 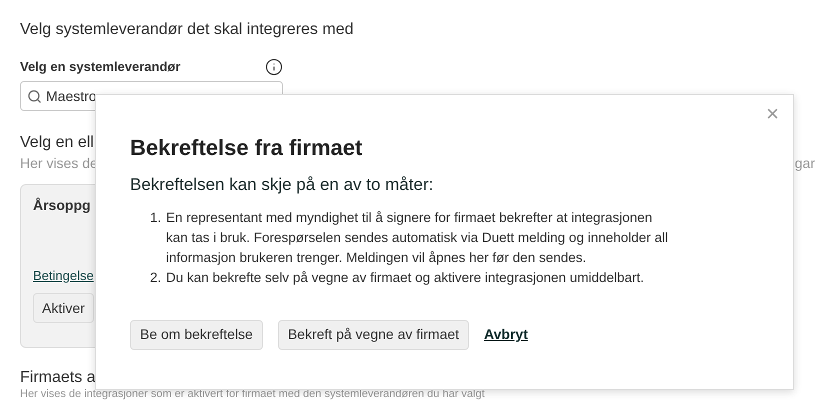 I want to click on dialog-button: Be om bekreftelse, so click(x=196, y=335).